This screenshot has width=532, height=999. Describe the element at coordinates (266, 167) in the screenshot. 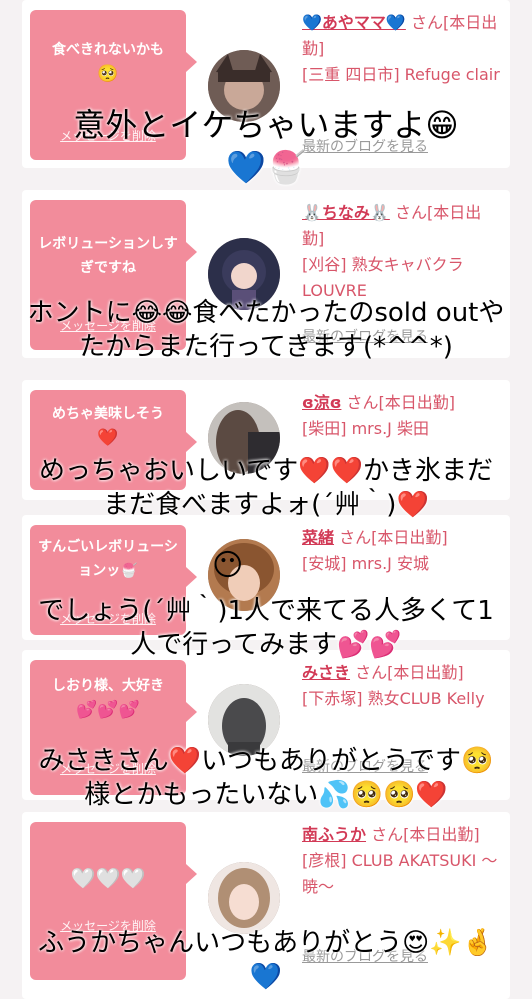

I see `comment-line: 💙🍧` at that location.